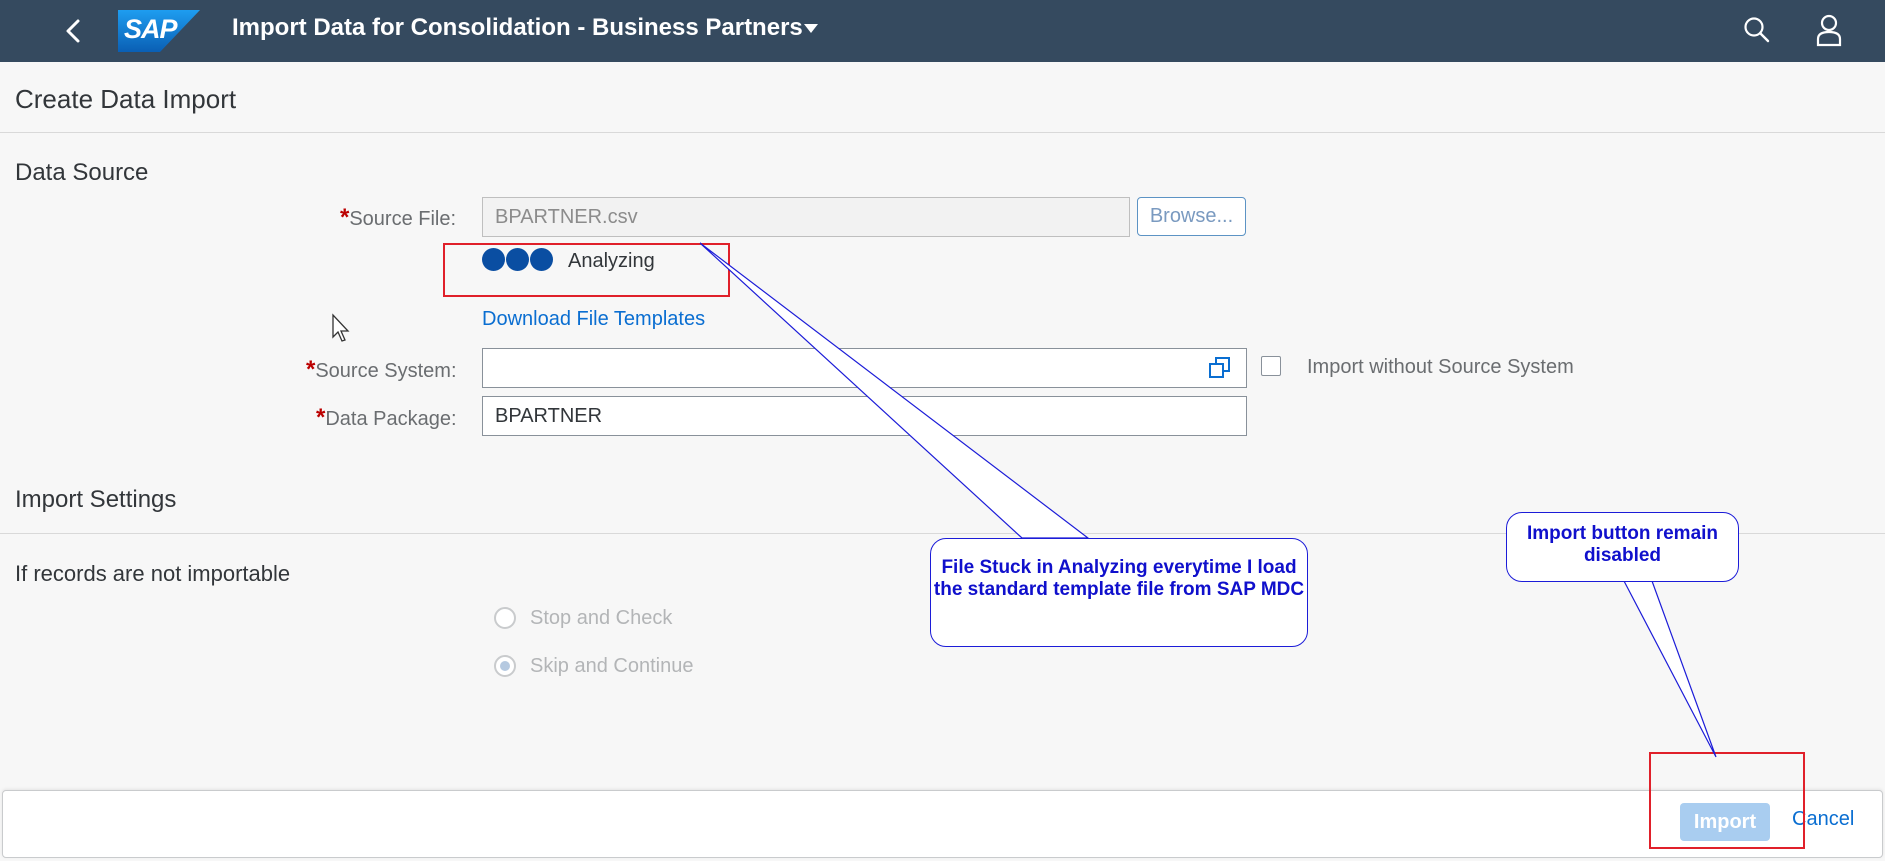  Describe the element at coordinates (1622, 547) in the screenshot. I see `import-callout: Import button remain disabled` at that location.